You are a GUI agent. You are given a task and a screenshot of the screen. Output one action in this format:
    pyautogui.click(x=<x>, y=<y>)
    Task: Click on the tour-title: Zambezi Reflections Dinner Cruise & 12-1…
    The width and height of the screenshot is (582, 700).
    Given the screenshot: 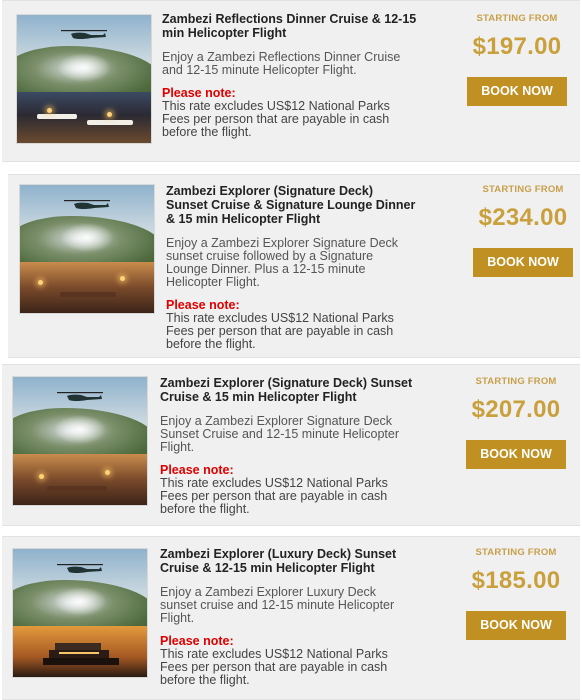 What is the action you would take?
    pyautogui.click(x=291, y=26)
    